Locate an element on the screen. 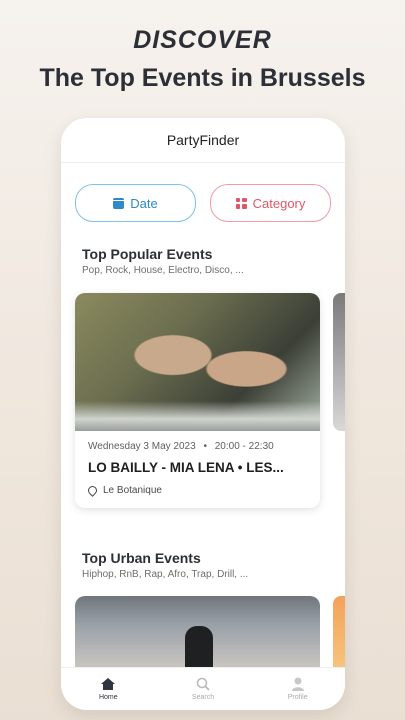  app-title: PartyFinder is located at coordinates (203, 140).